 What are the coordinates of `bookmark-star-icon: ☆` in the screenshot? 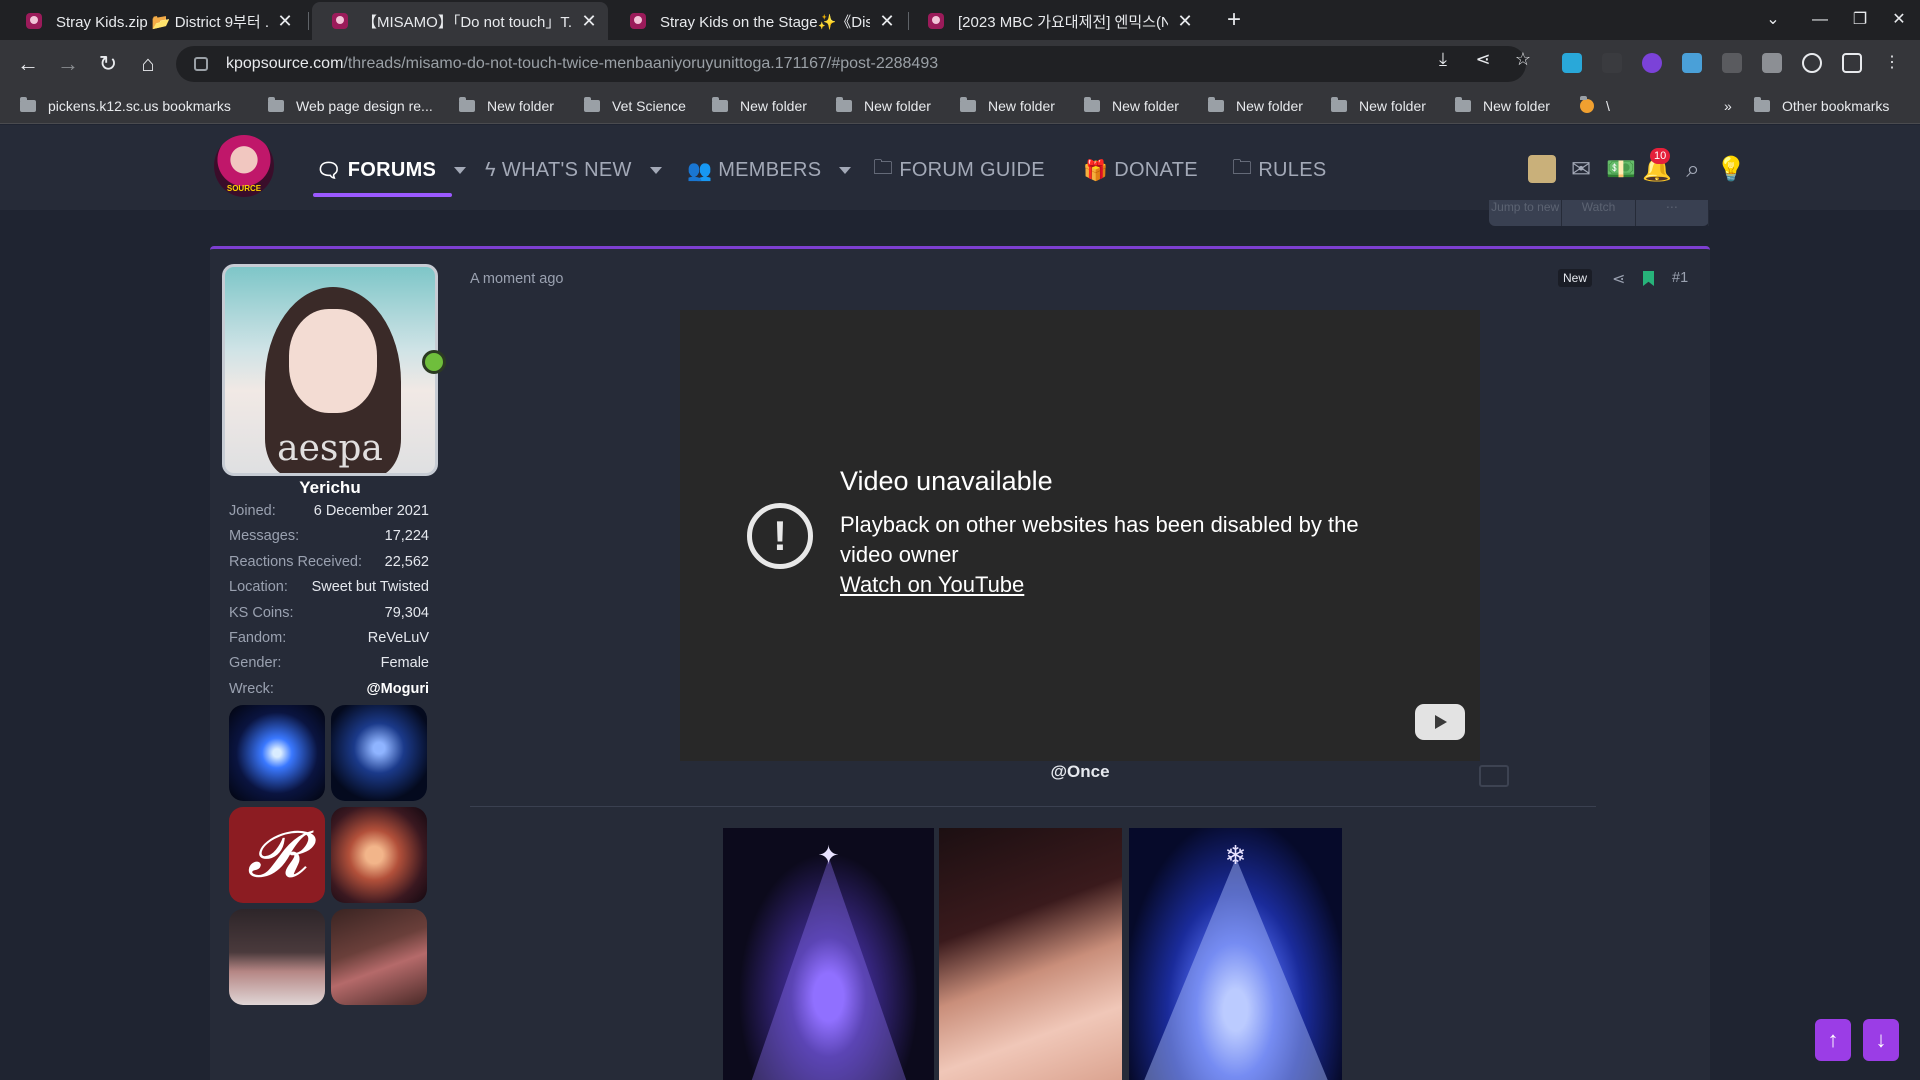 It's located at (1523, 59).